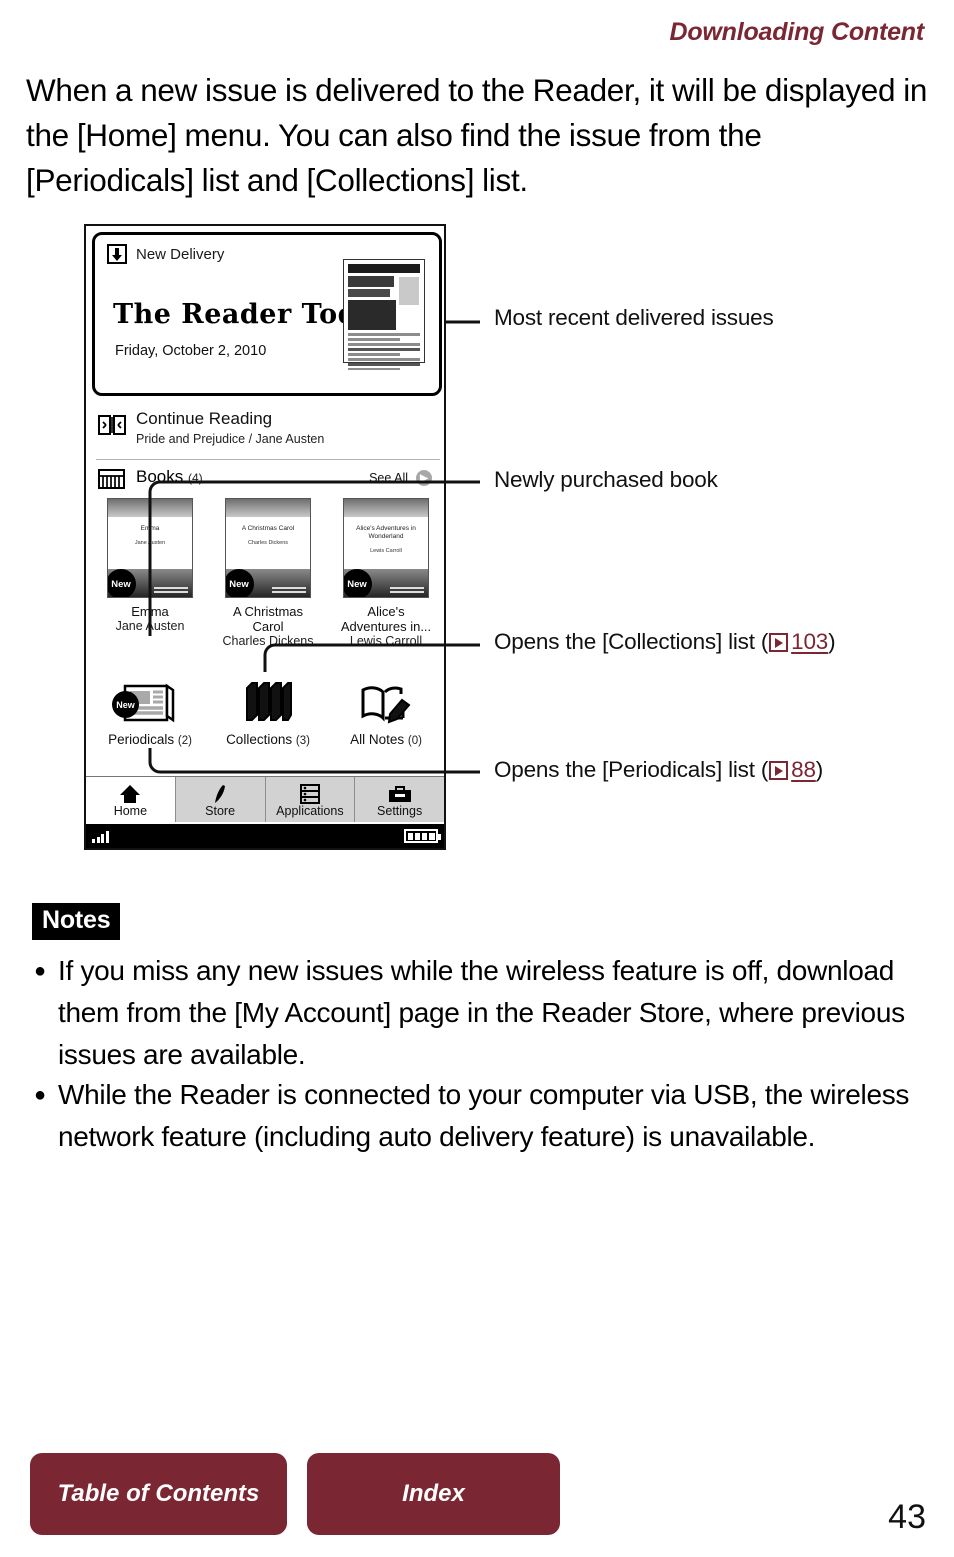  I want to click on callout-newly-purchased: Newly purchased book, so click(606, 479).